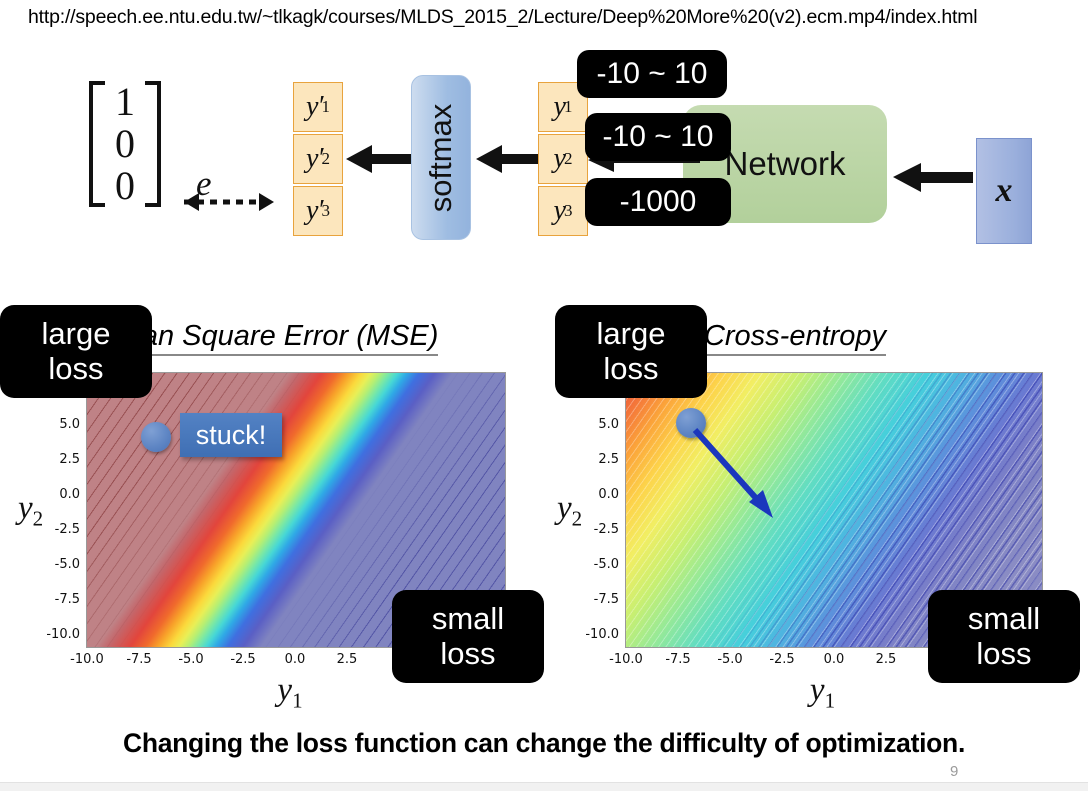 The image size is (1088, 791). What do you see at coordinates (564, 508) in the screenshot?
I see `chart-ce-ylabel-base: y` at bounding box center [564, 508].